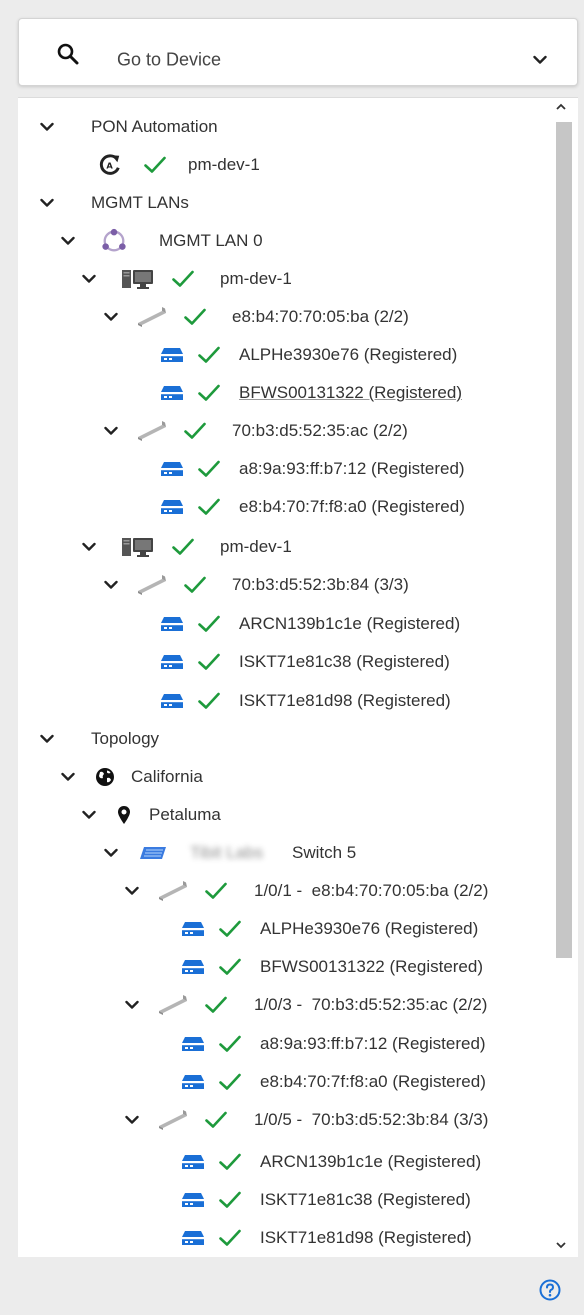 This screenshot has width=584, height=1315. Describe the element at coordinates (140, 202) in the screenshot. I see `tree-node-label: MGMT LANs` at that location.